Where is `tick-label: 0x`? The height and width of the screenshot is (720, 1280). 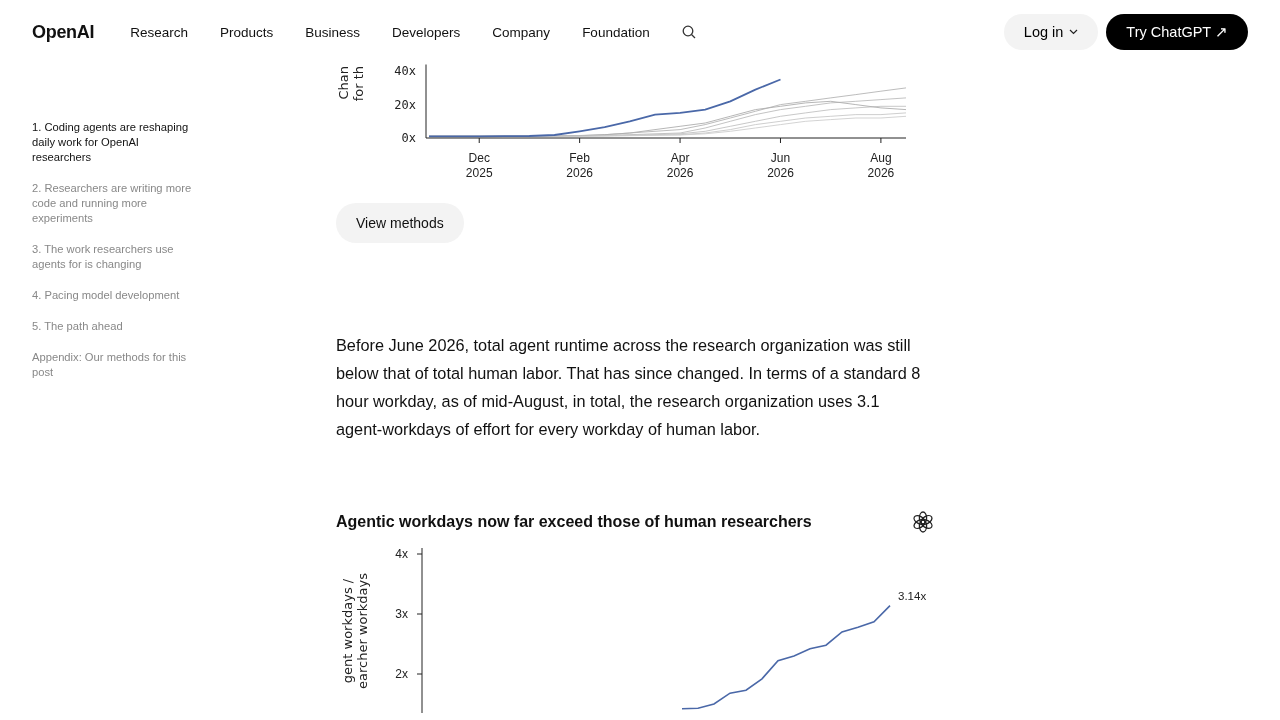 tick-label: 0x is located at coordinates (408, 138).